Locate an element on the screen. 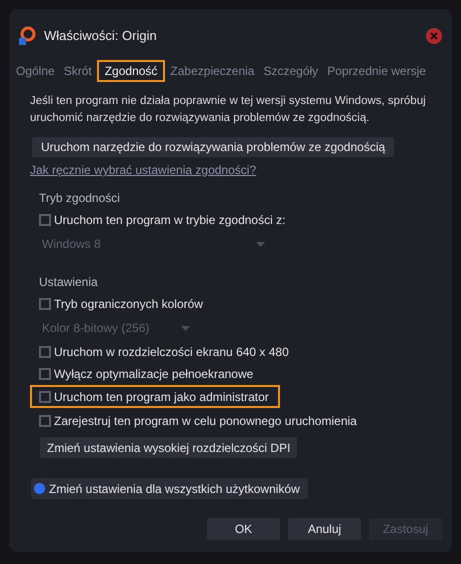 This screenshot has height=564, width=461. tab: Szczegóły is located at coordinates (290, 71).